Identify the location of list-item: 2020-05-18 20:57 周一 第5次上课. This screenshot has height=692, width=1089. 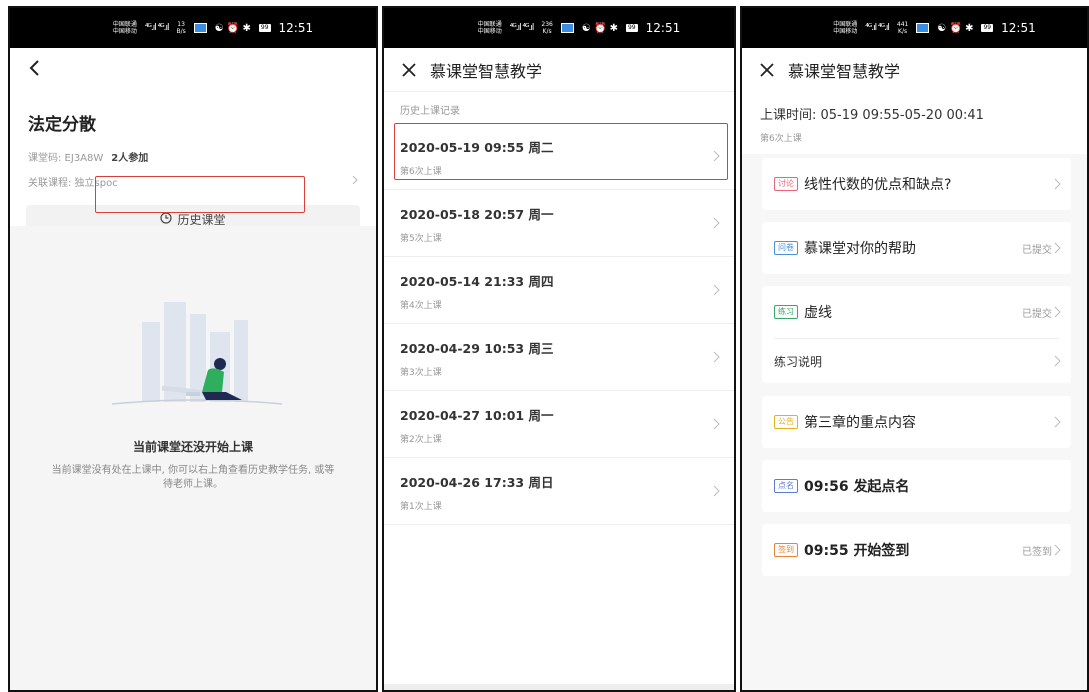
(559, 223).